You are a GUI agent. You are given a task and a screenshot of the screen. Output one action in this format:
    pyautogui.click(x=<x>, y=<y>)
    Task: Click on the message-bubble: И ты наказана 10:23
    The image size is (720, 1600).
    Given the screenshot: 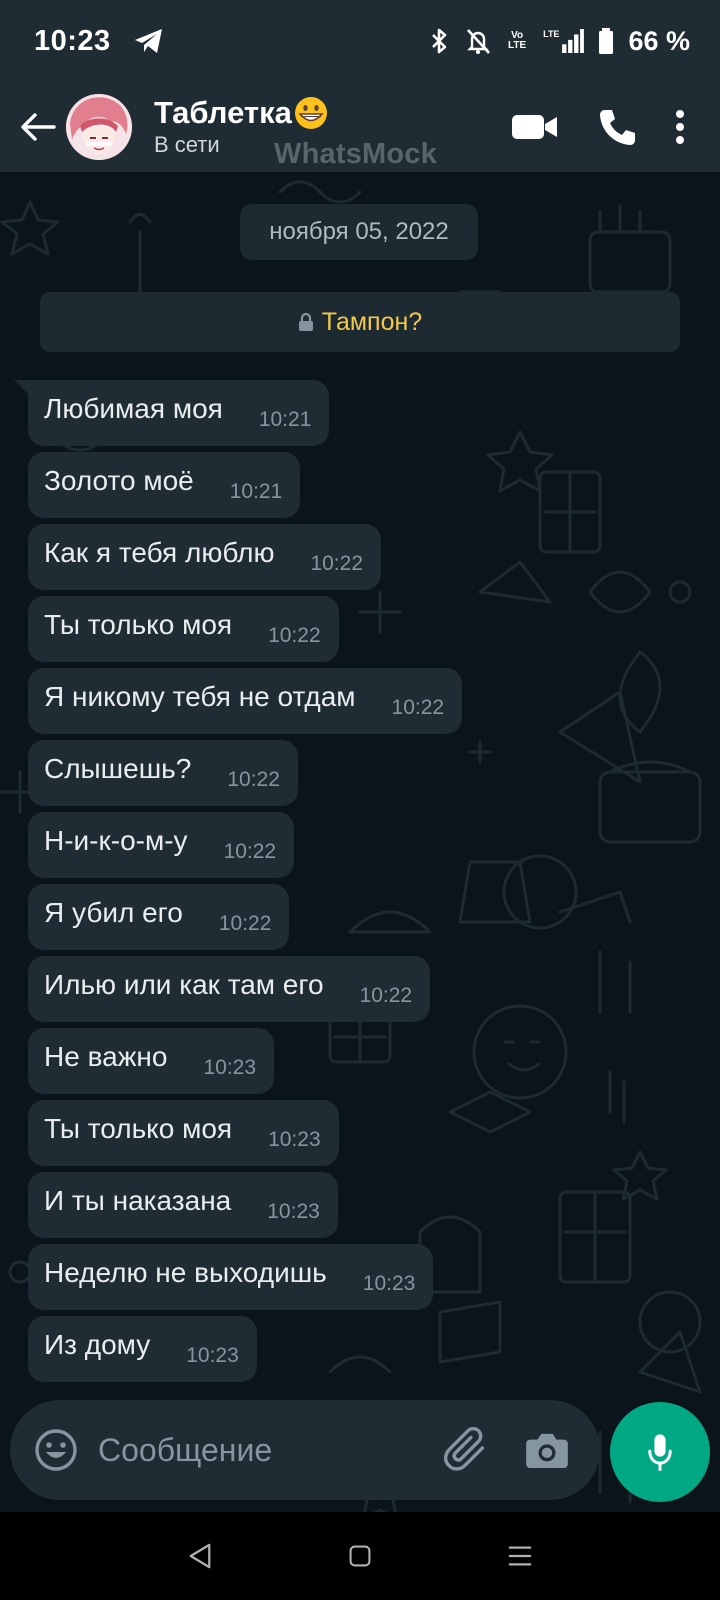 What is the action you would take?
    pyautogui.click(x=183, y=1205)
    